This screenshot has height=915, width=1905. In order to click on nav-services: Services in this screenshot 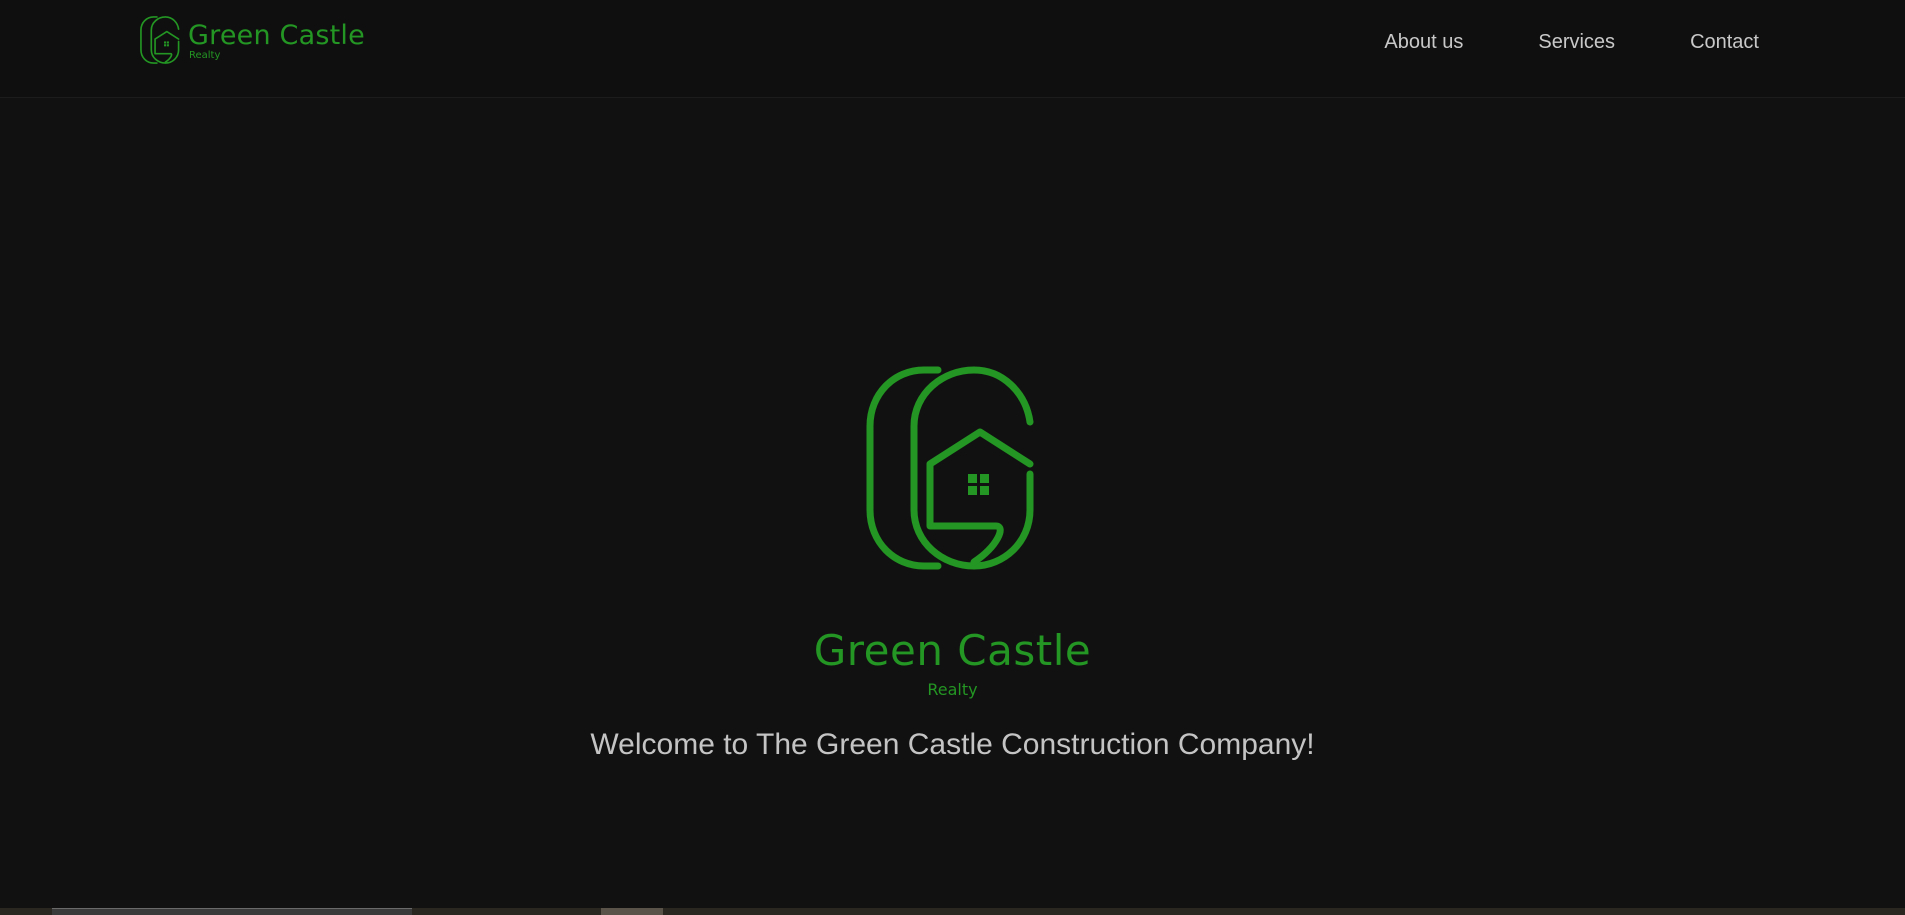, I will do `click(1576, 42)`.